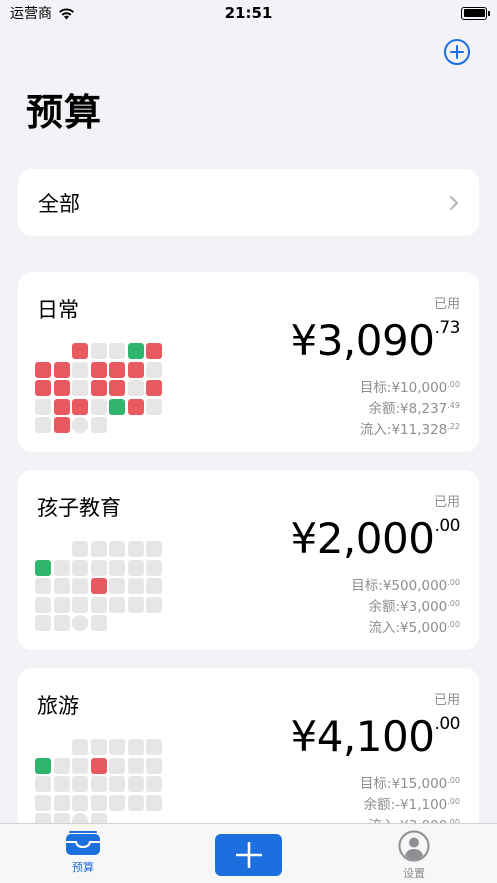  Describe the element at coordinates (454, 202) in the screenshot. I see `chevron-right-icon` at that location.